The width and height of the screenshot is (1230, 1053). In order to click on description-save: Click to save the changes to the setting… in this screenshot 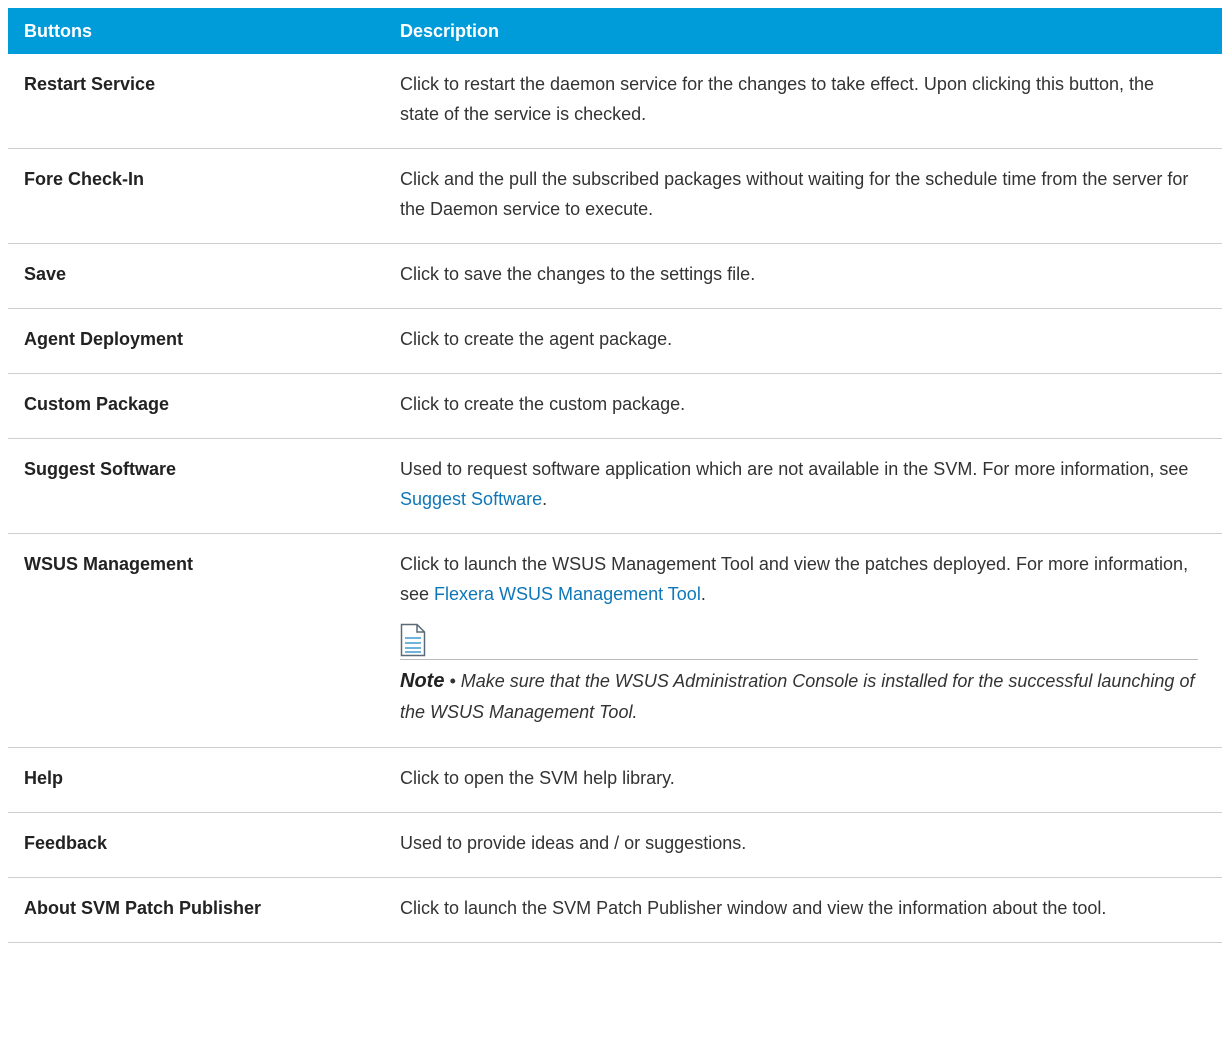, I will do `click(805, 276)`.